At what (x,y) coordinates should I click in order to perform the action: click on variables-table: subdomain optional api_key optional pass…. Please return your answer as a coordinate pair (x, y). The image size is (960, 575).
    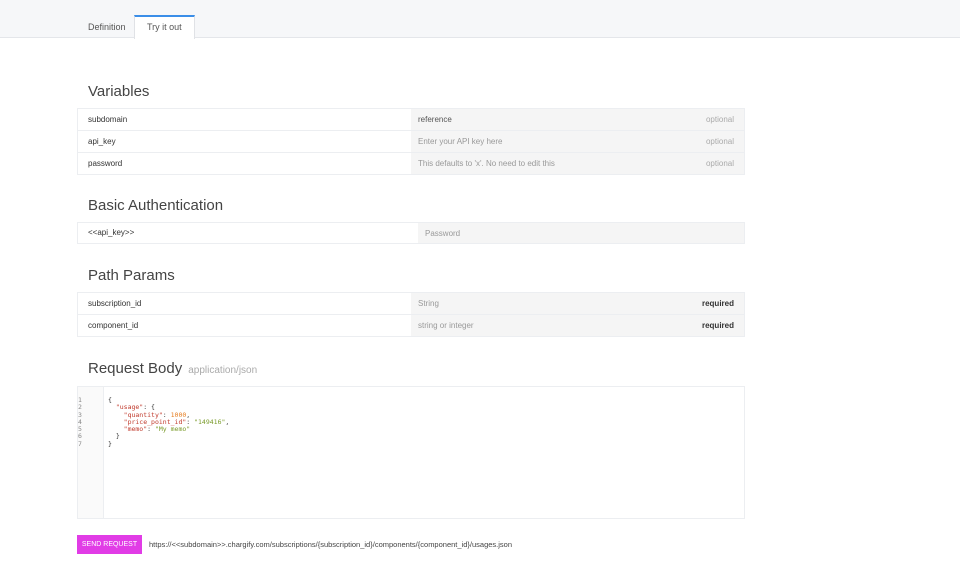
    Looking at the image, I should click on (411, 141).